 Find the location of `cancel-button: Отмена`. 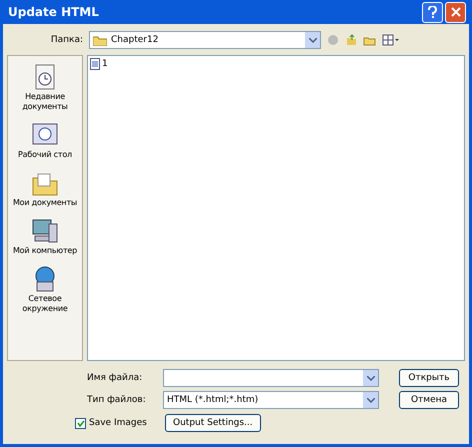

cancel-button: Отмена is located at coordinates (429, 400).